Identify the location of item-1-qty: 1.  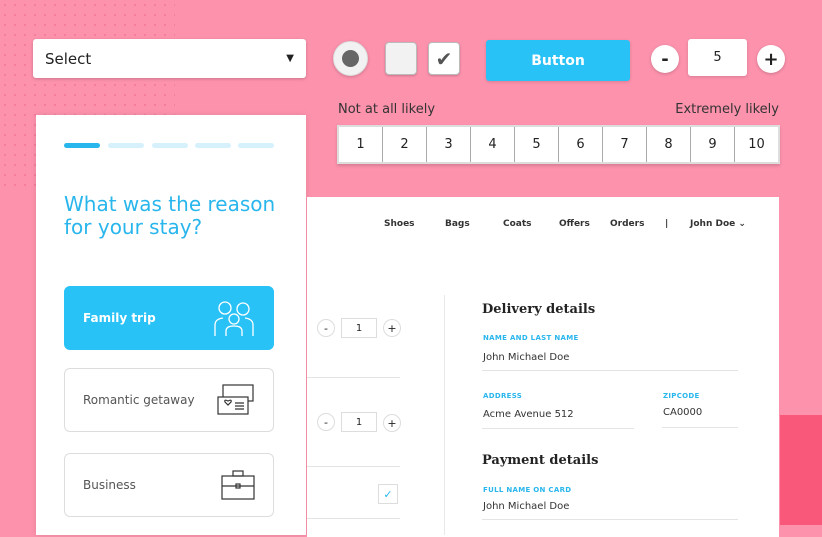
(359, 328).